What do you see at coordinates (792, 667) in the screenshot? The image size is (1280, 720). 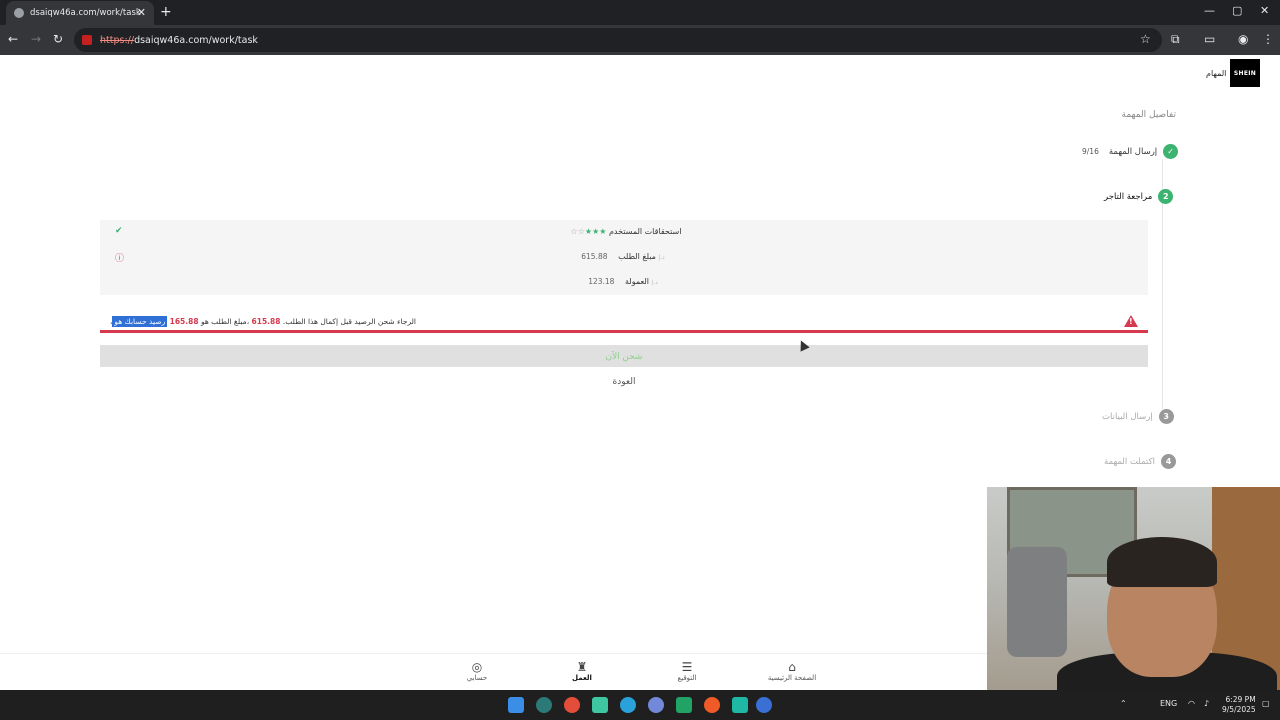 I see `home-icon: ⌂` at bounding box center [792, 667].